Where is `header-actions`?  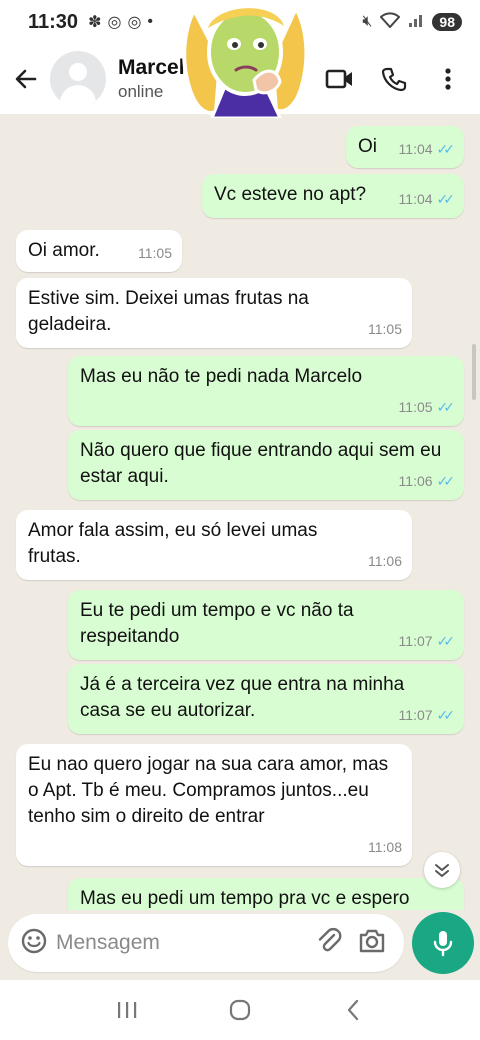
header-actions is located at coordinates (401, 79).